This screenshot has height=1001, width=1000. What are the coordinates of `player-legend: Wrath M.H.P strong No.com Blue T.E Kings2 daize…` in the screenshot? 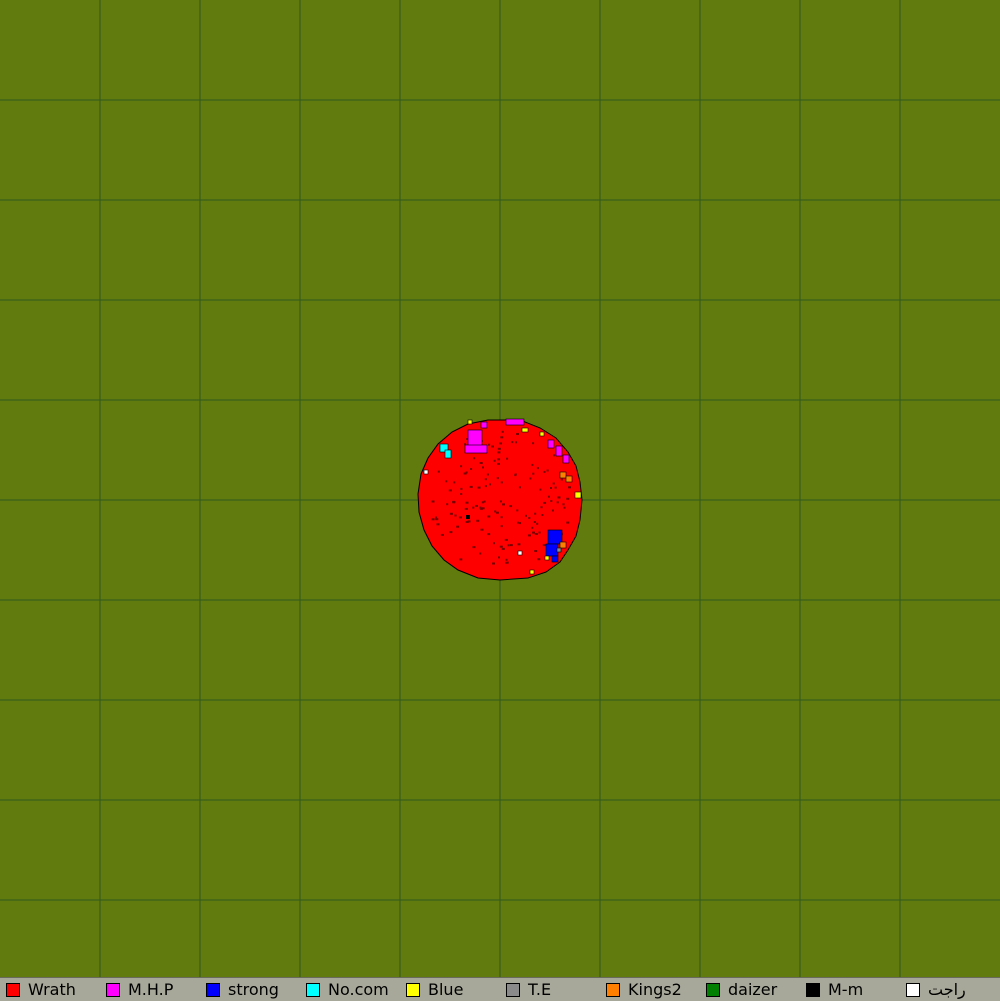 It's located at (500, 989).